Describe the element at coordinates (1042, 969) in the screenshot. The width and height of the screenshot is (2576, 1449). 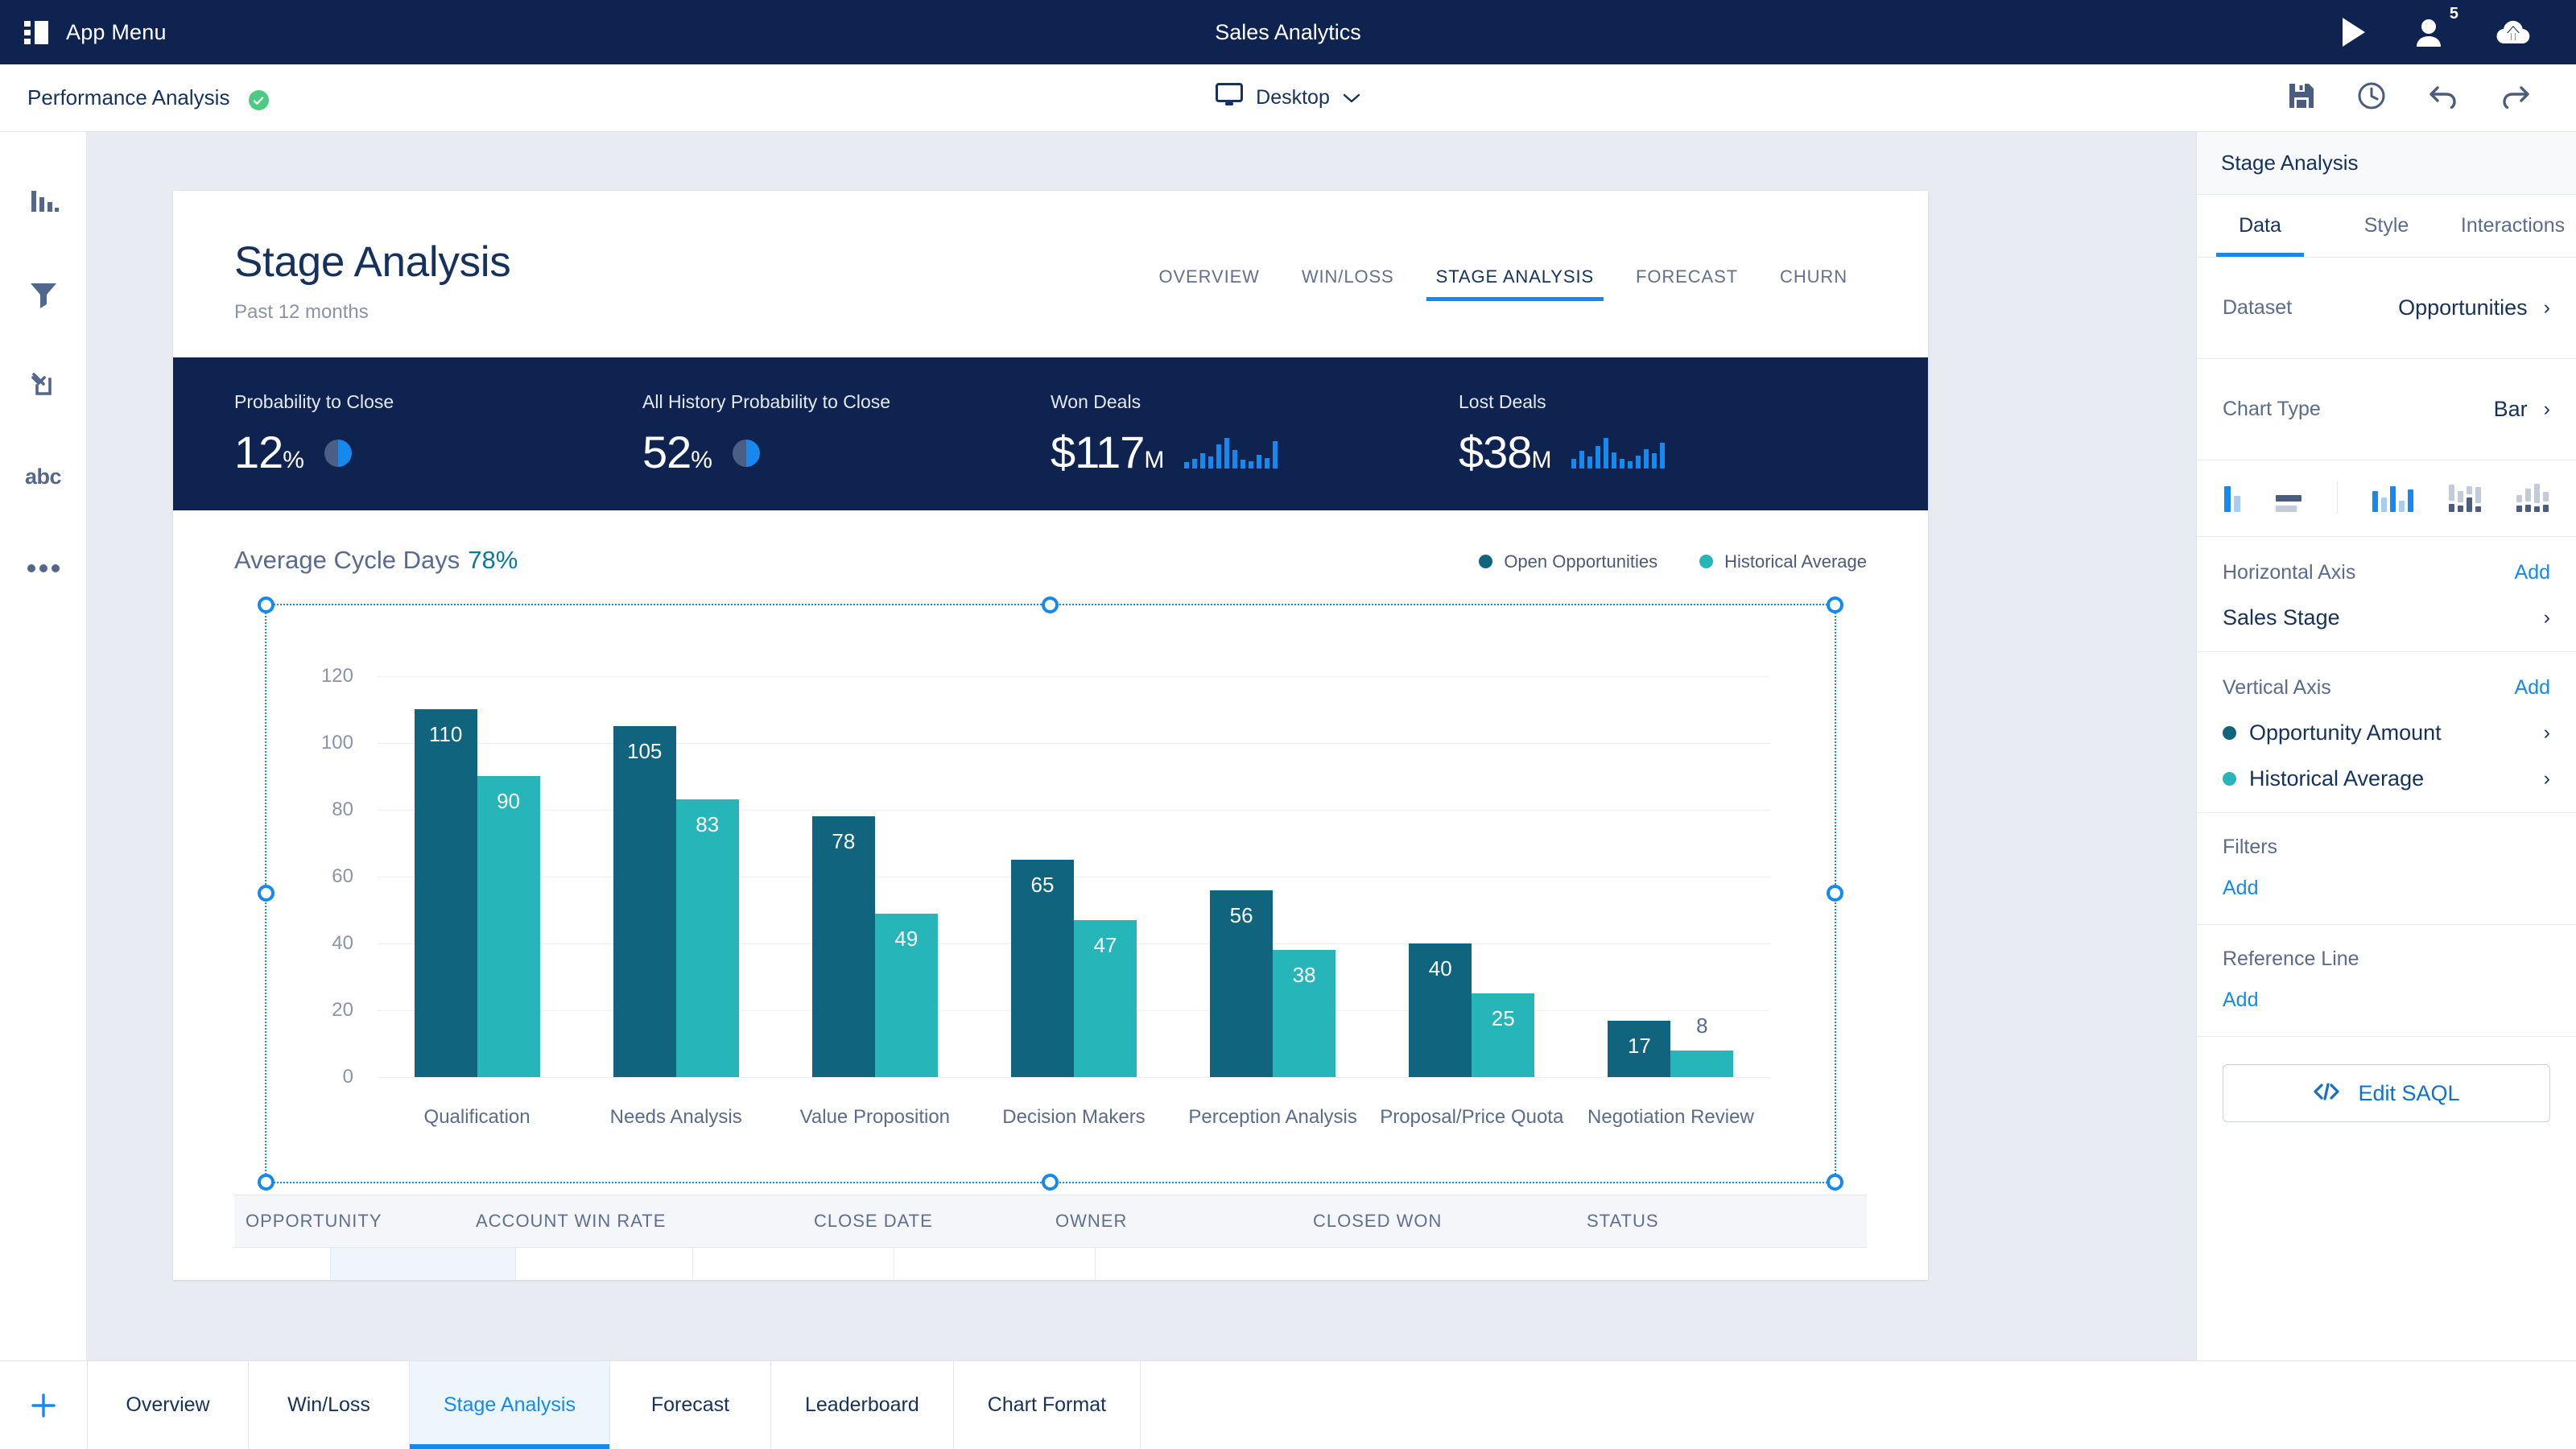
I see `bar: 65` at that location.